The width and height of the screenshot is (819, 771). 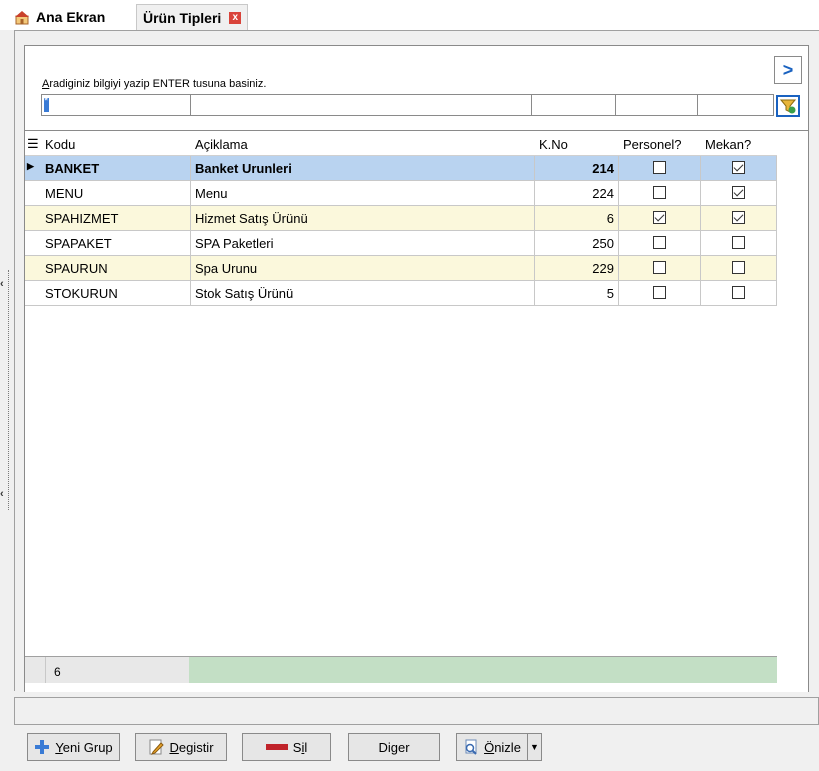 What do you see at coordinates (577, 268) in the screenshot?
I see `cell-kno: 229` at bounding box center [577, 268].